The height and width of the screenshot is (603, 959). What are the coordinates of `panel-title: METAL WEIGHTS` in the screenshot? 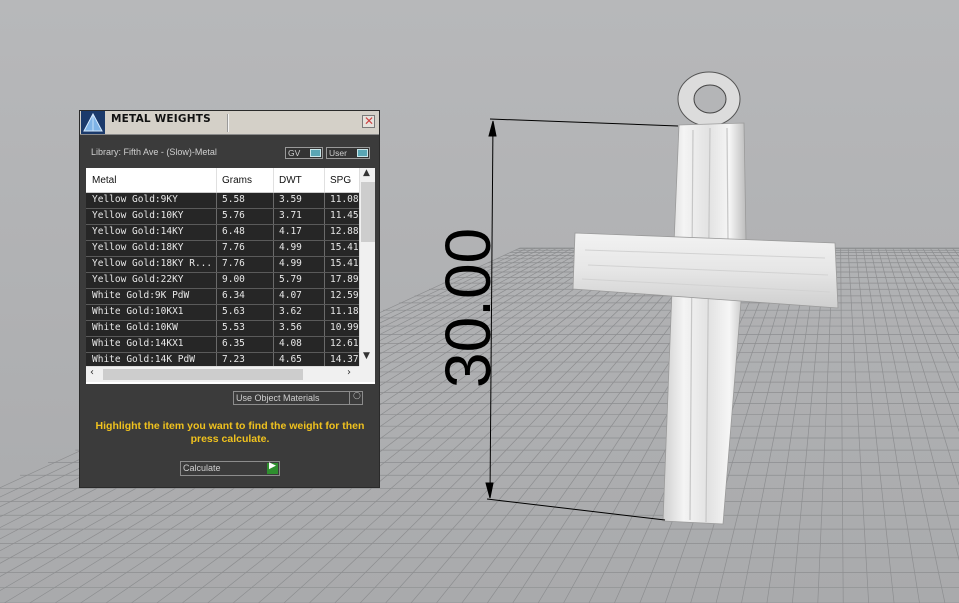 It's located at (161, 119).